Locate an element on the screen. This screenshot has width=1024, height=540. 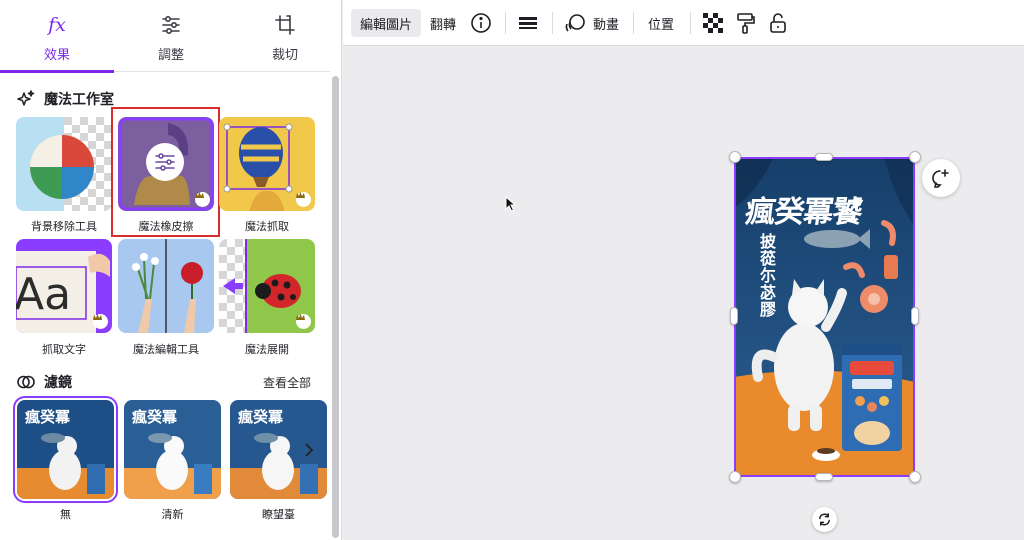
sliders-icon is located at coordinates (171, 25).